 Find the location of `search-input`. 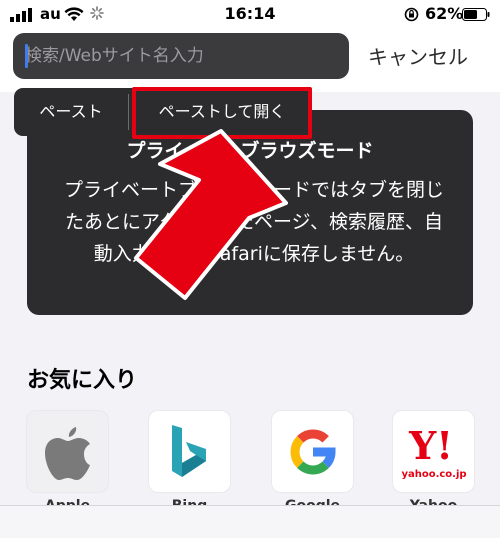

search-input is located at coordinates (181, 56).